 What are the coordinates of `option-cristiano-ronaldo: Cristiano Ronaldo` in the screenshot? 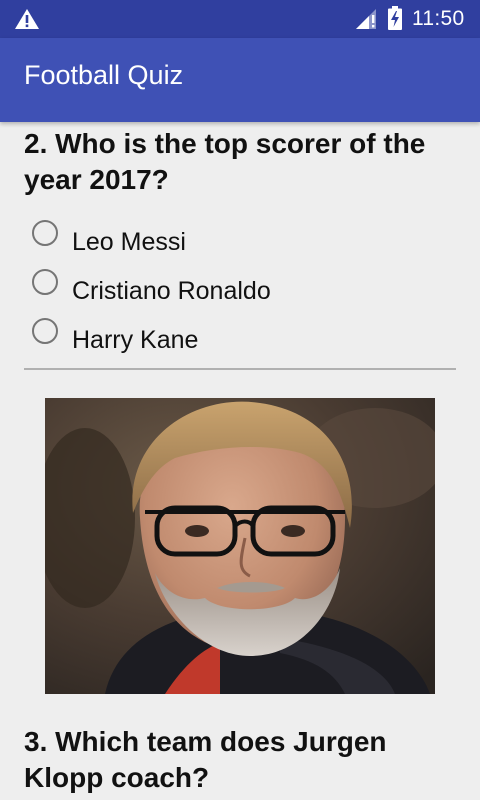 It's located at (242, 289).